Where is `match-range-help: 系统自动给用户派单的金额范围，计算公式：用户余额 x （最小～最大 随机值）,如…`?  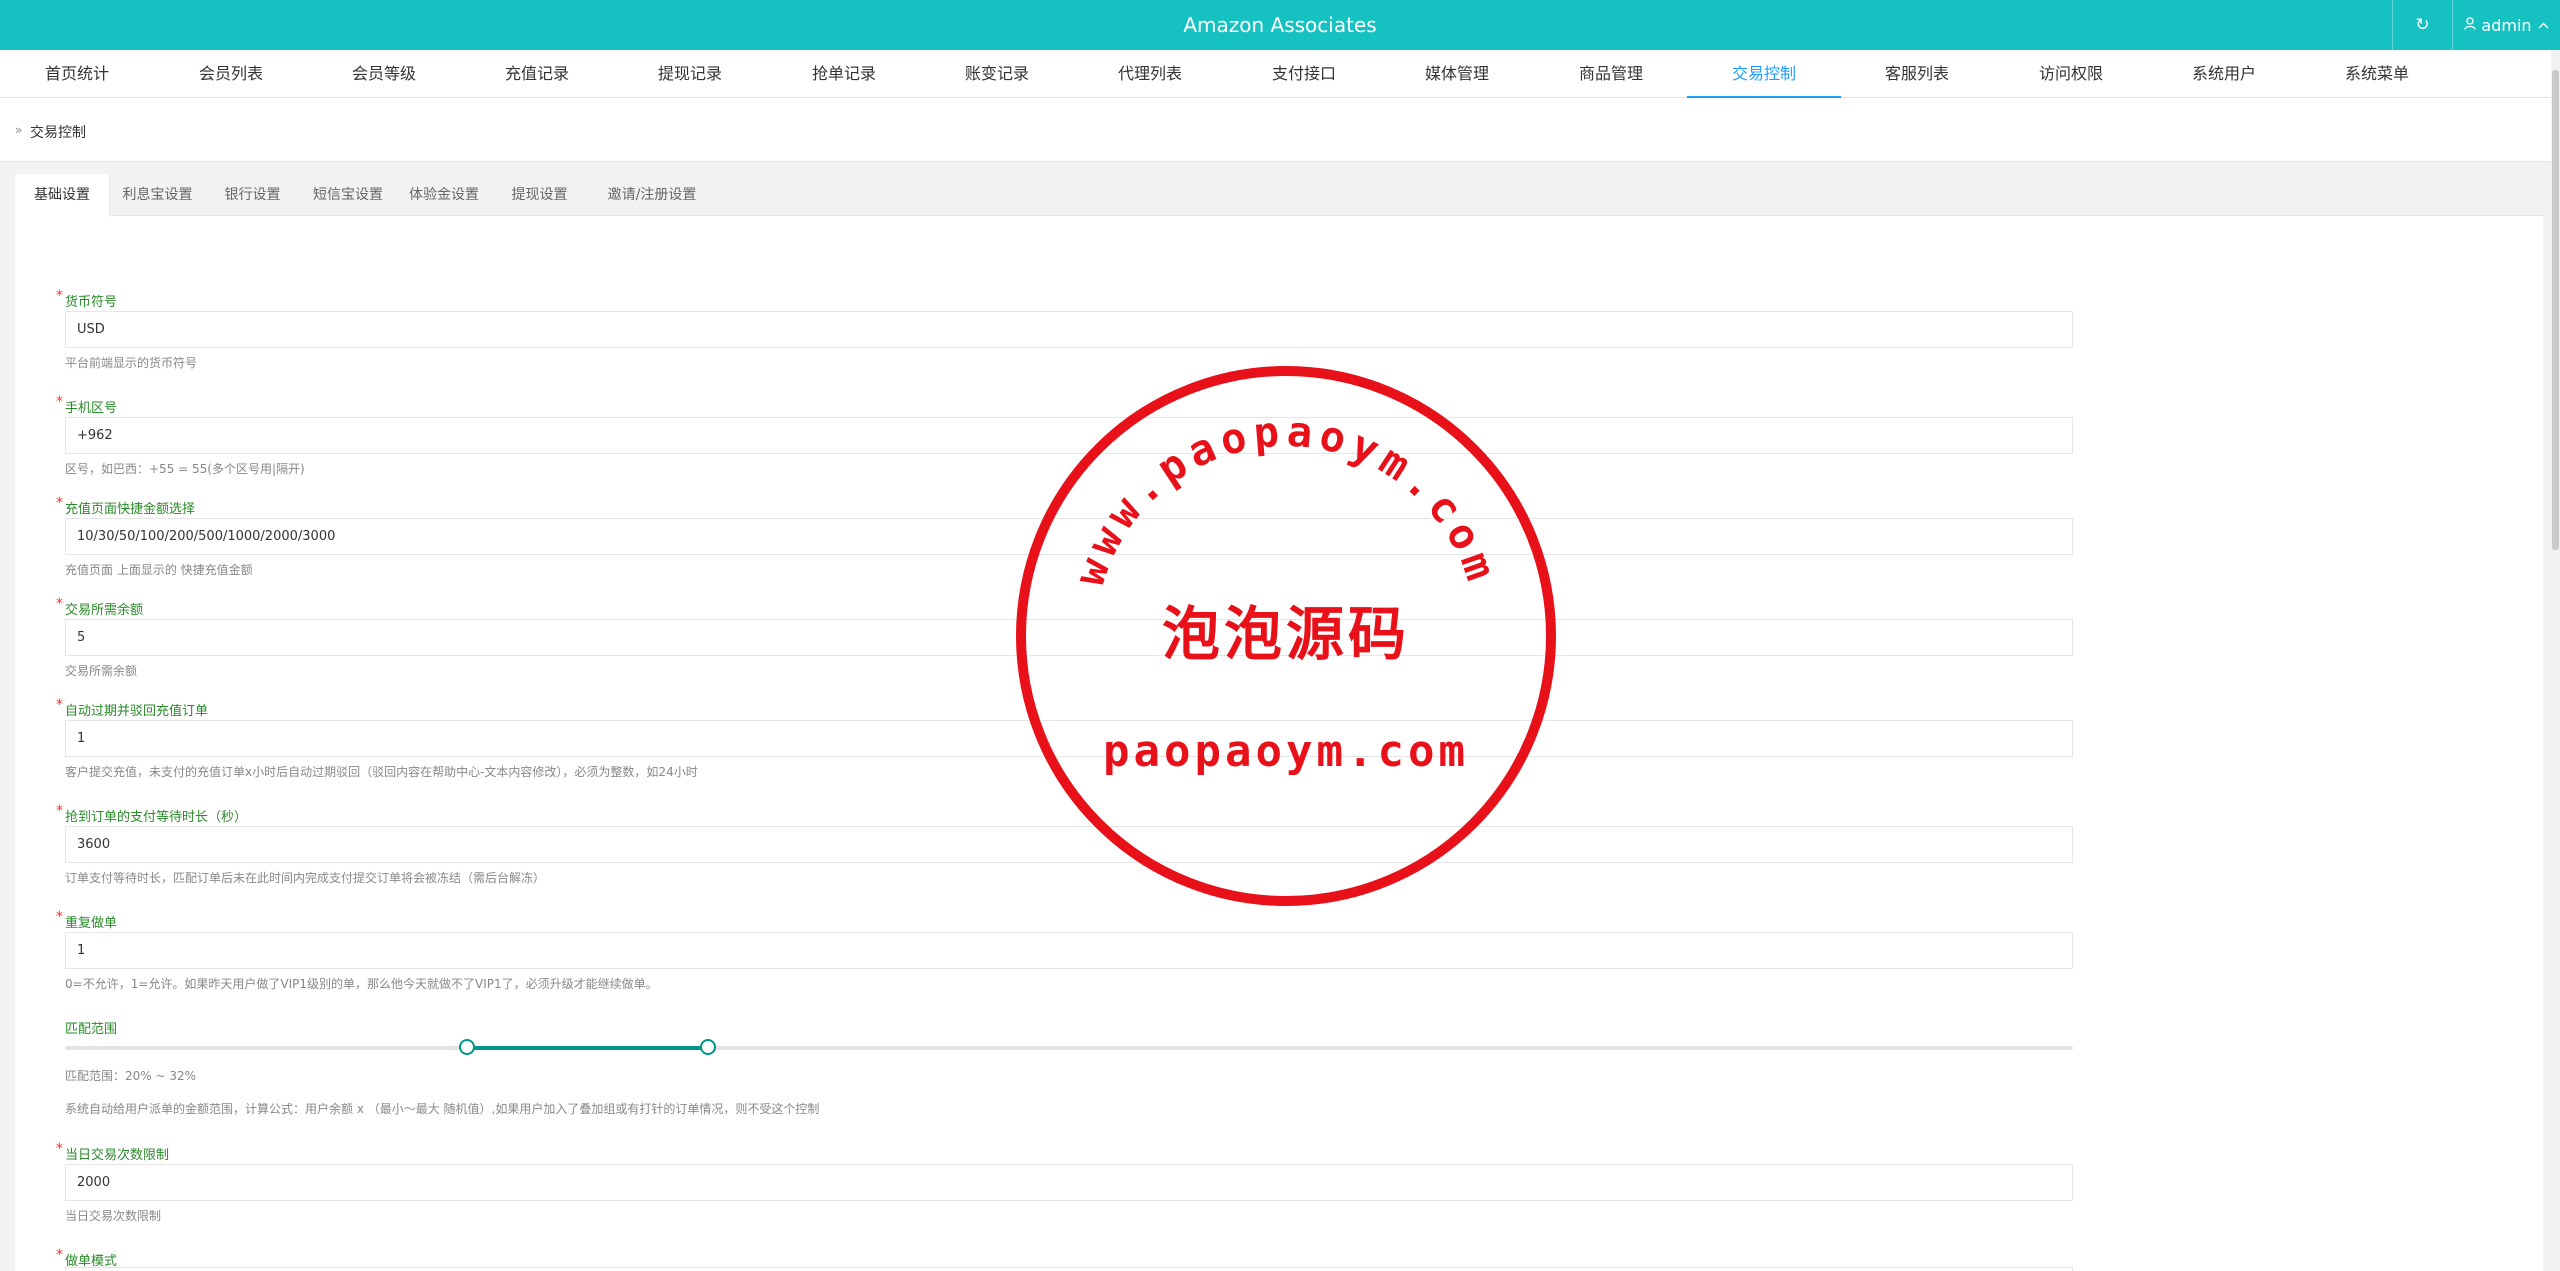
match-range-help: 系统自动给用户派单的金额范围，计算公式：用户余额 x （最小～最大 随机值）,如… is located at coordinates (442, 1109).